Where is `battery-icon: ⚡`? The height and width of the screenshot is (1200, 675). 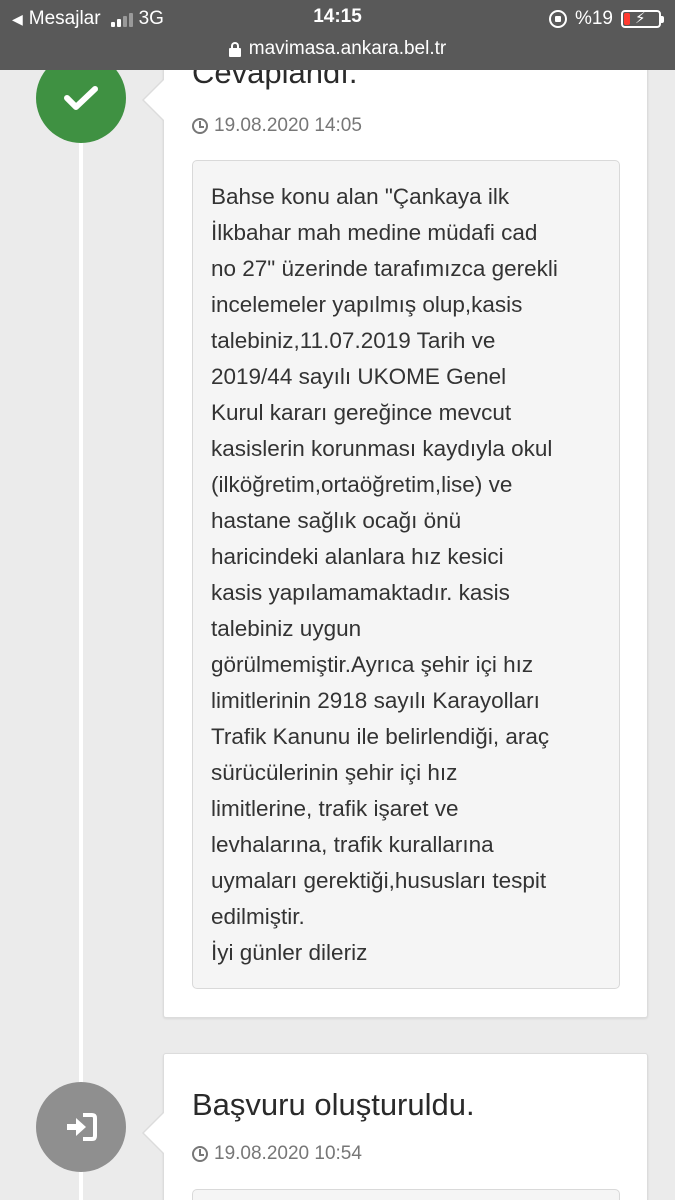
battery-icon: ⚡ is located at coordinates (642, 19).